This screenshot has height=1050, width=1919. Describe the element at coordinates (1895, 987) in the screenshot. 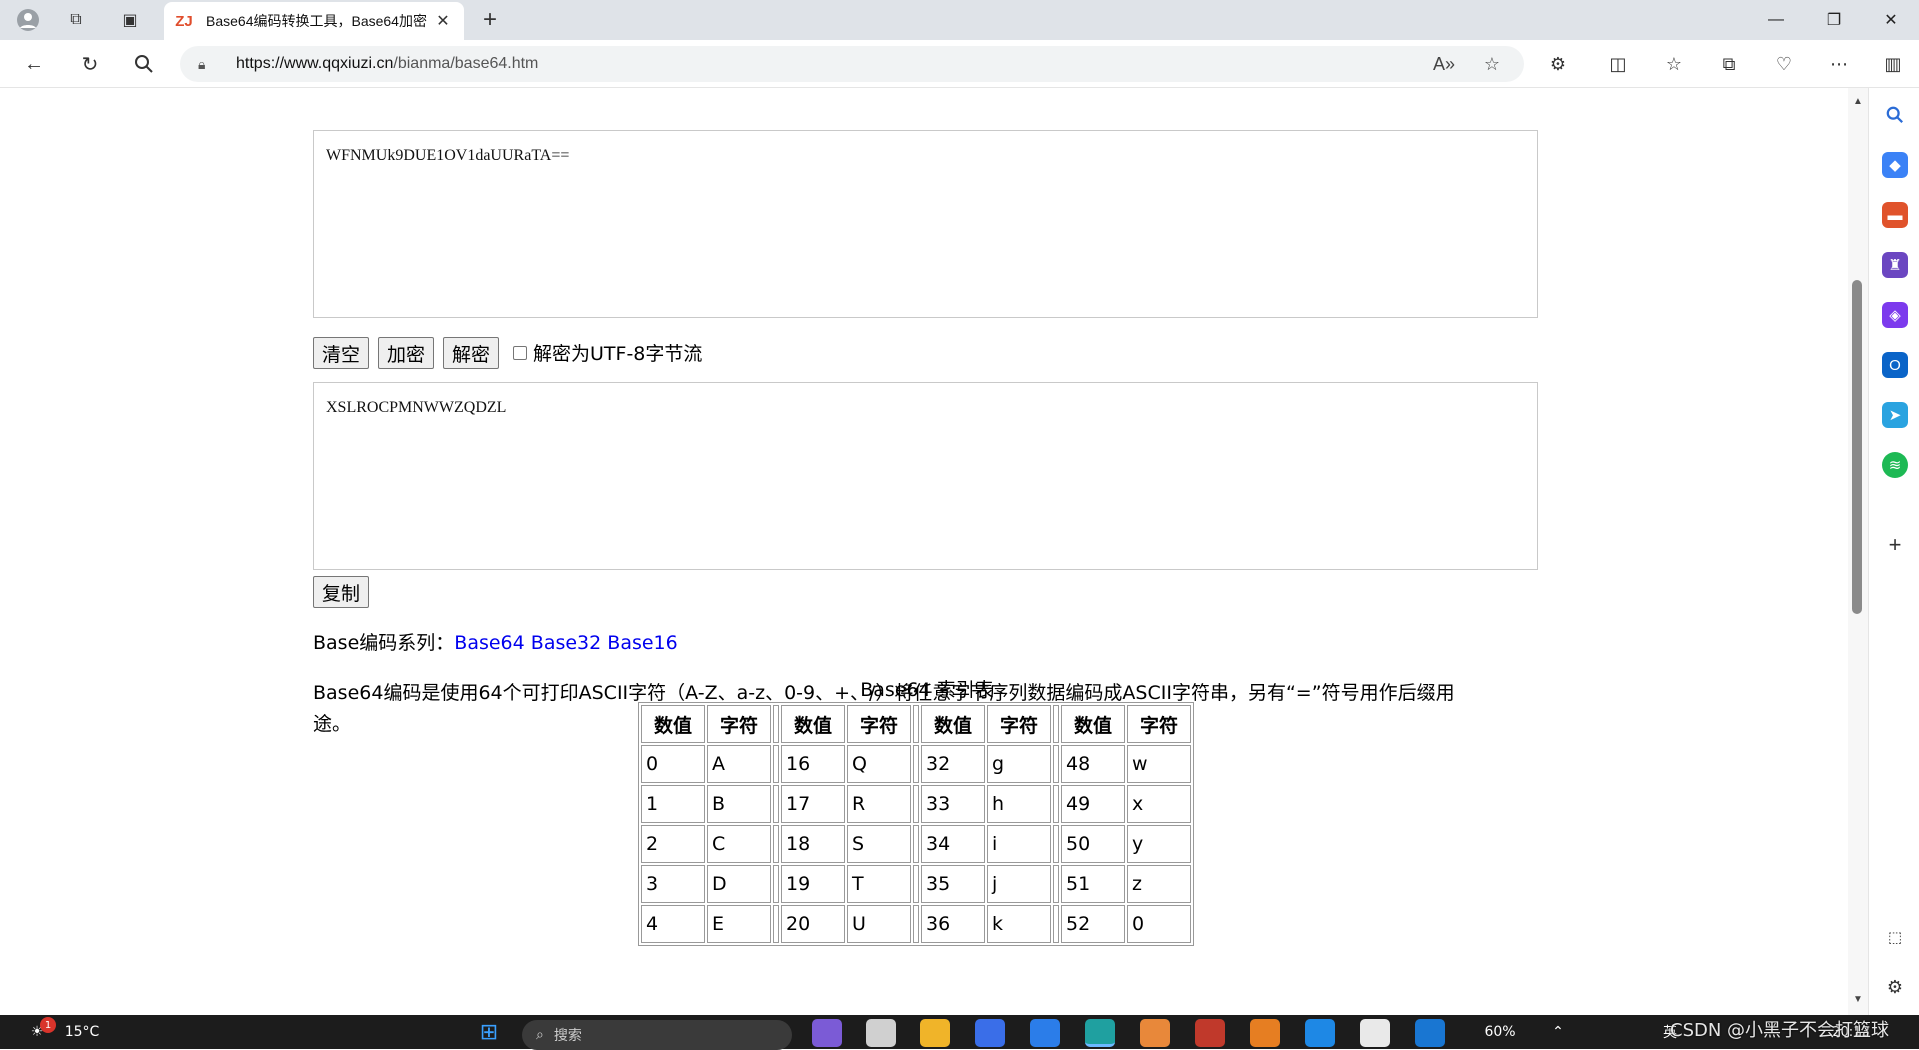

I see `sidebar-settings-icon: ⚙` at that location.